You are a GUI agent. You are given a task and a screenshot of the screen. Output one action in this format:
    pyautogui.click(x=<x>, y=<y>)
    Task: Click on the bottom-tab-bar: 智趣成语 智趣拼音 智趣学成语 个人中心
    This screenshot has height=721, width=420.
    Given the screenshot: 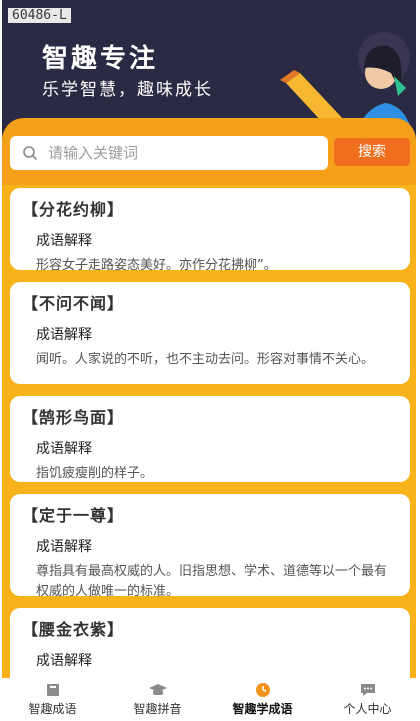 What is the action you would take?
    pyautogui.click(x=210, y=699)
    